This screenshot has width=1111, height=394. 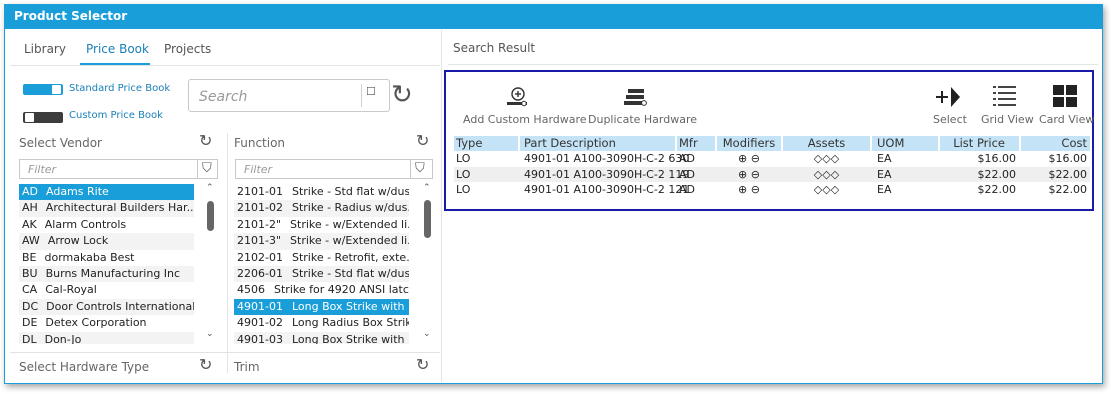 I want to click on lower-divider, so click(x=225, y=352).